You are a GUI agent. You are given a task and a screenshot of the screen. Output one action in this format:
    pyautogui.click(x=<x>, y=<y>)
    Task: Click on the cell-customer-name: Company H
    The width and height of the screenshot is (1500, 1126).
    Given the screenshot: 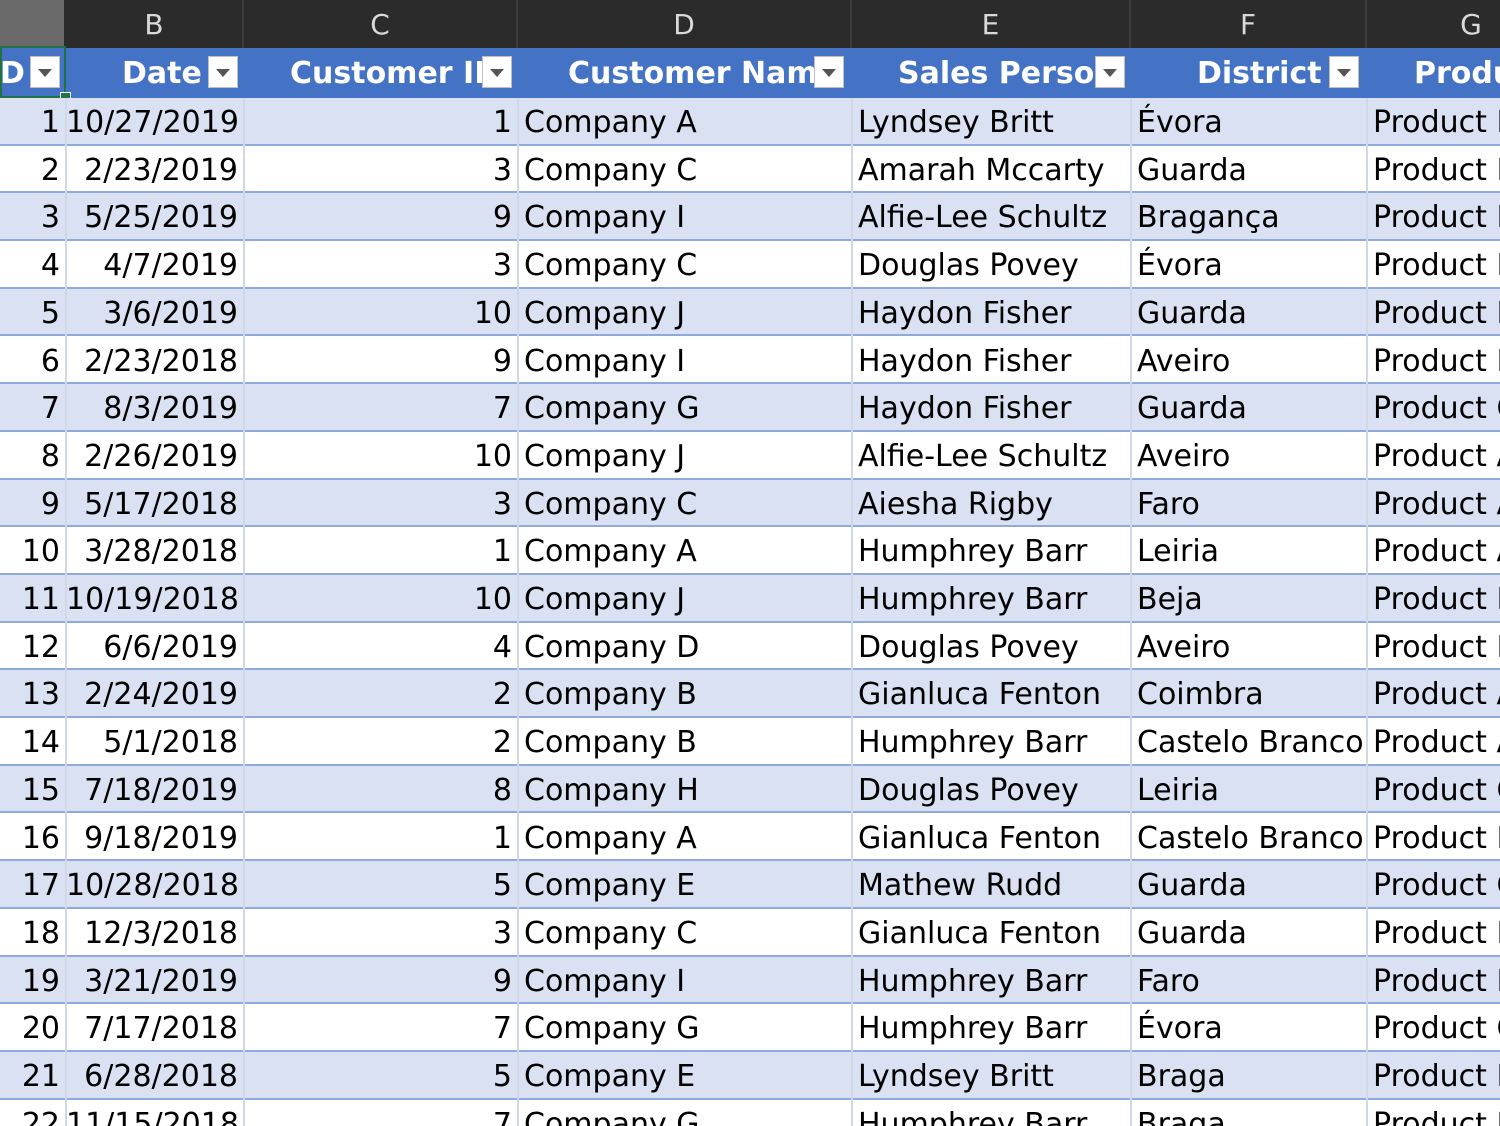 What is the action you would take?
    pyautogui.click(x=685, y=789)
    